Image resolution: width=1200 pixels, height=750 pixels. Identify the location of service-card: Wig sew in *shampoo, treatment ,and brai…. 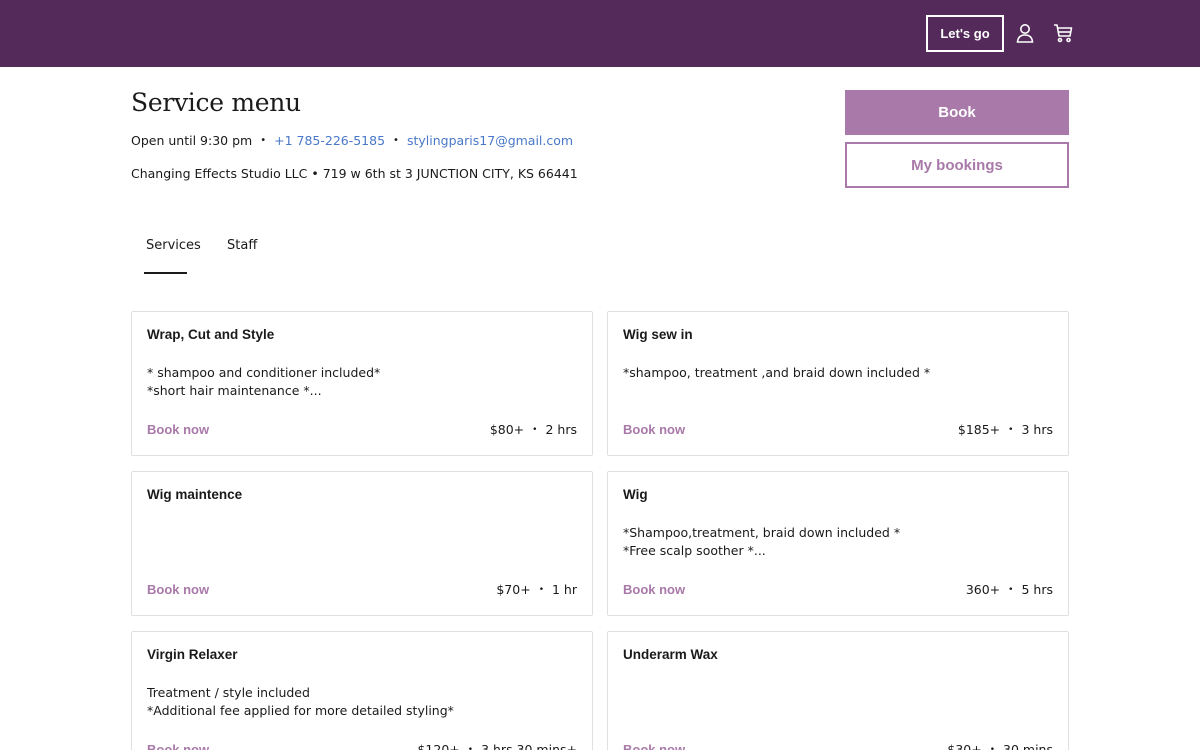
(838, 383).